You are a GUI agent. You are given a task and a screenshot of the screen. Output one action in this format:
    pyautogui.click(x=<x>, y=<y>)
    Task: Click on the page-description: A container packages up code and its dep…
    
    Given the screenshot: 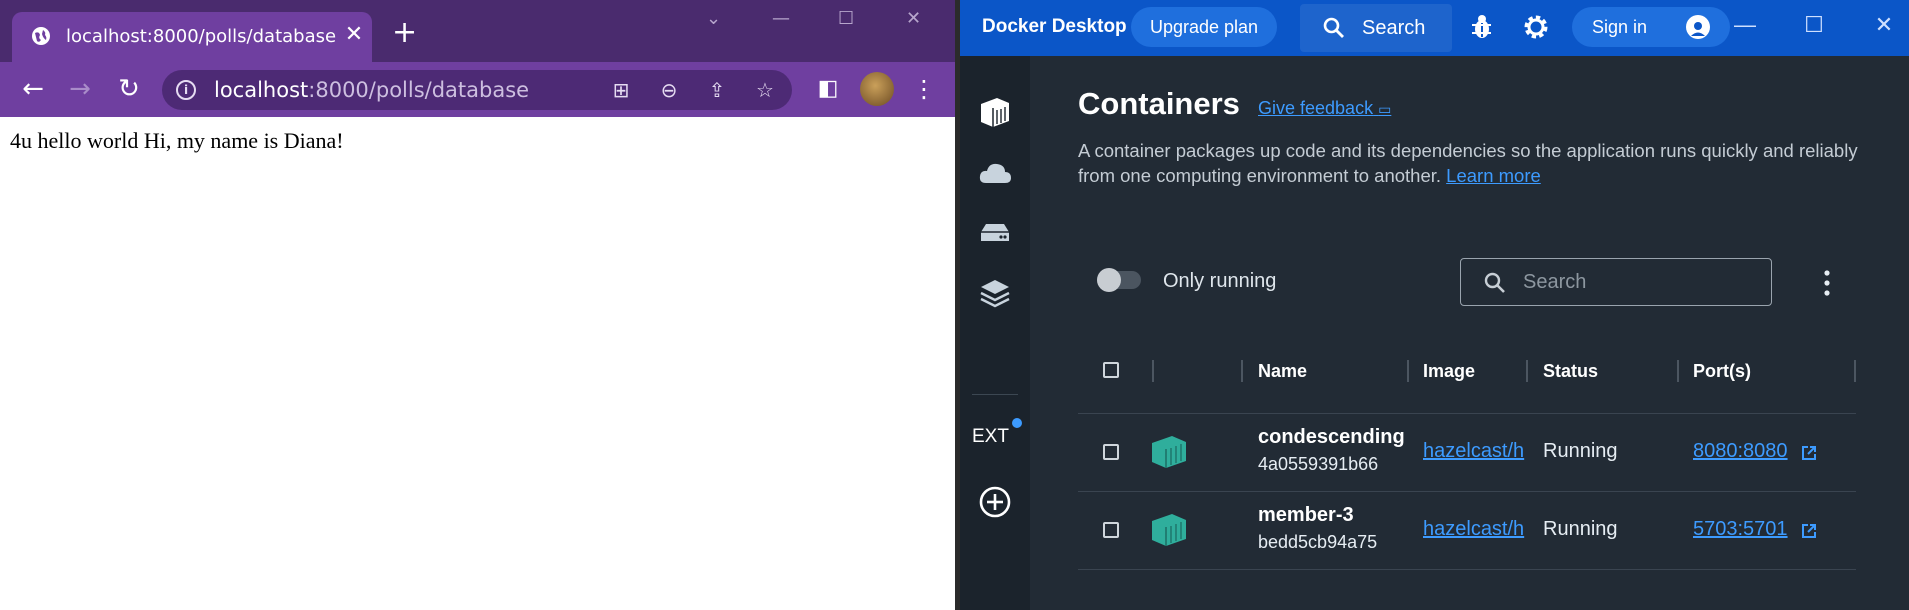 What is the action you would take?
    pyautogui.click(x=1478, y=163)
    